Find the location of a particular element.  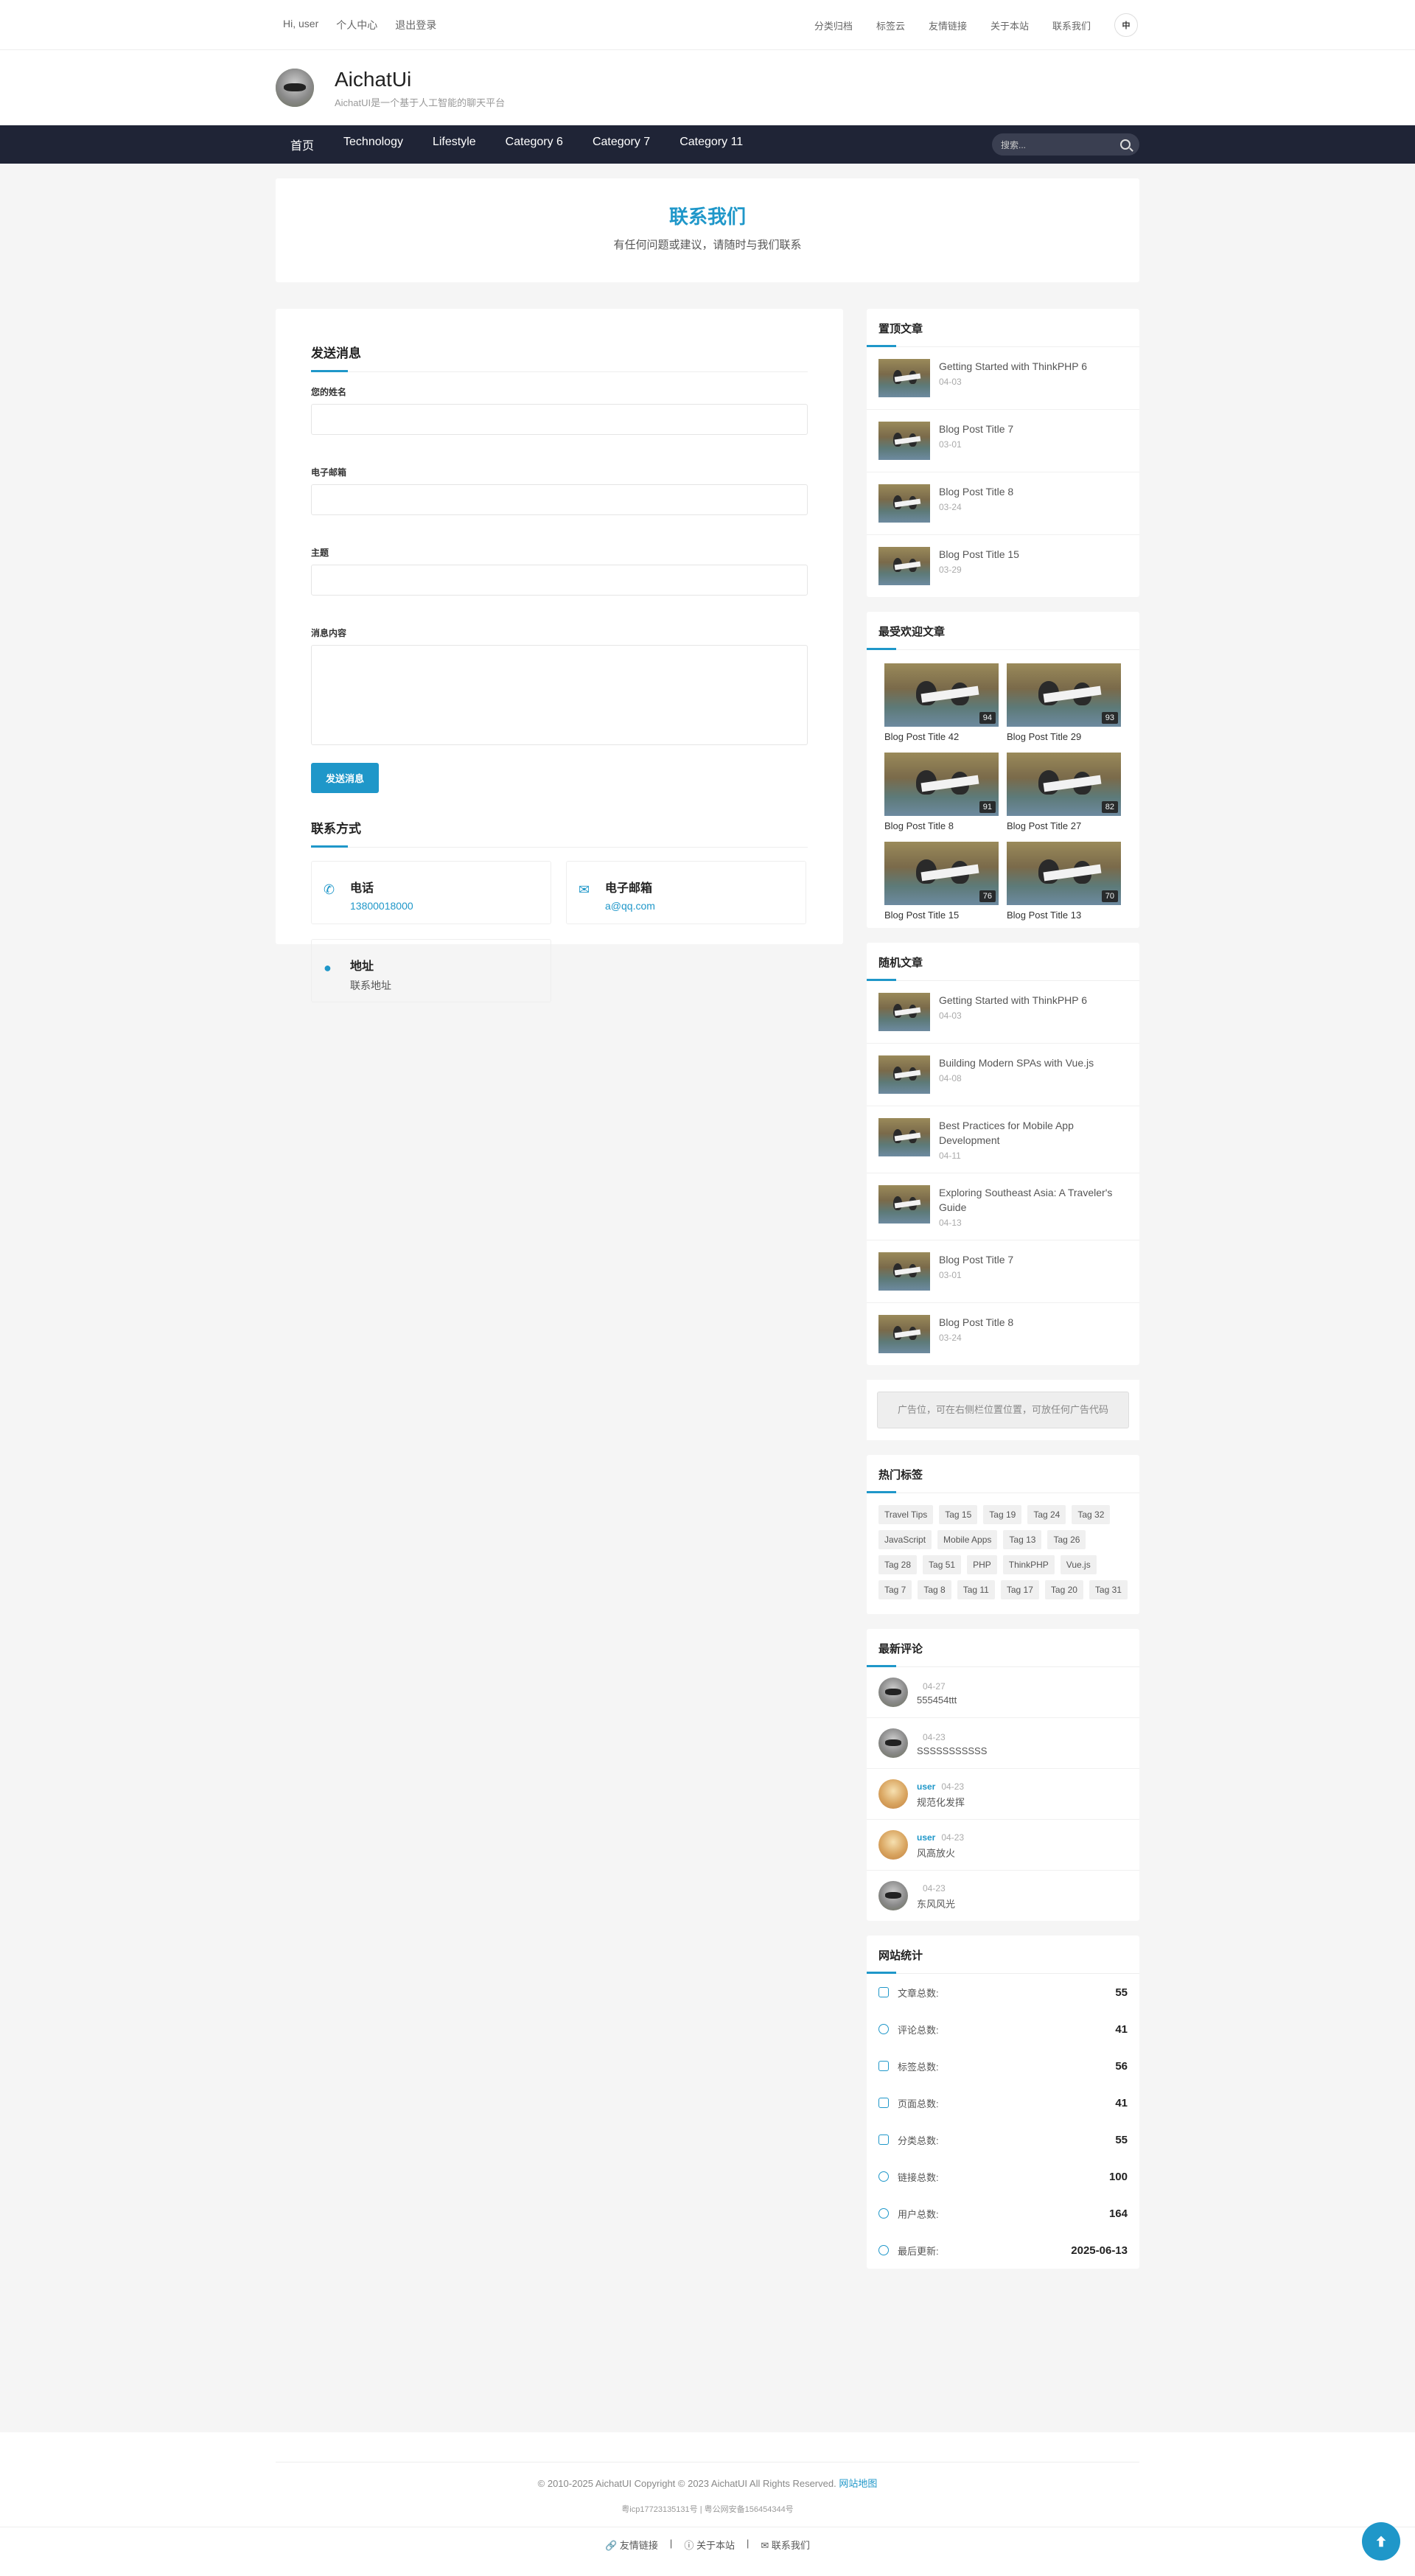

popular-item: 91 Blog Post Title 8 is located at coordinates (941, 792).